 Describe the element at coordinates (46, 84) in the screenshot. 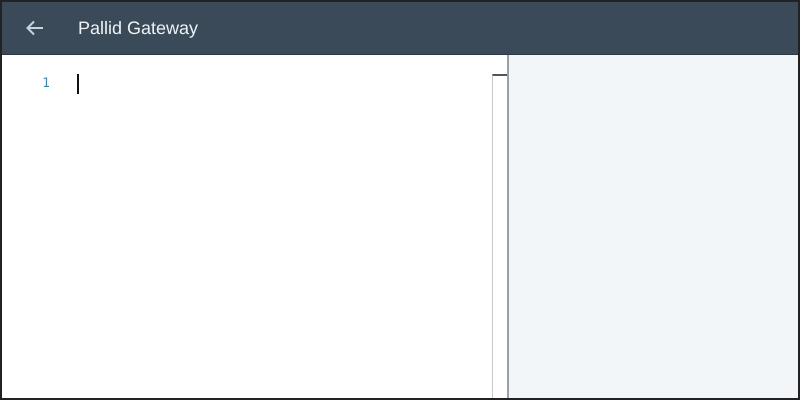

I see `line-number: 1` at that location.